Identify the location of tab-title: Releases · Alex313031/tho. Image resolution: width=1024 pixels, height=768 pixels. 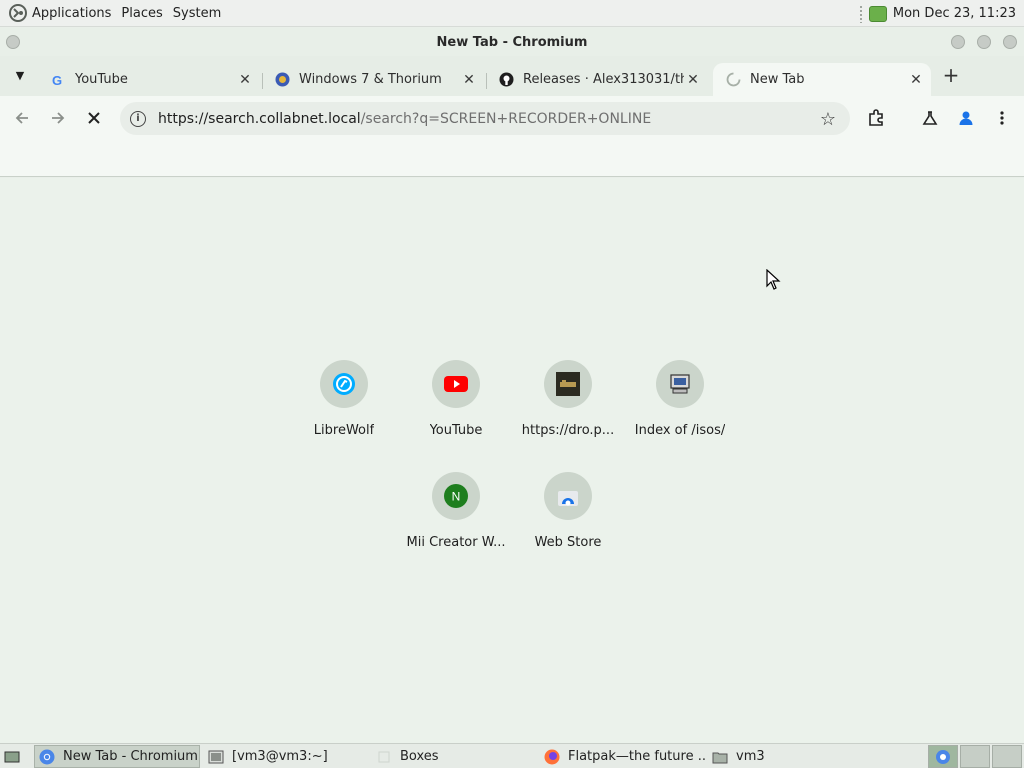
(603, 79).